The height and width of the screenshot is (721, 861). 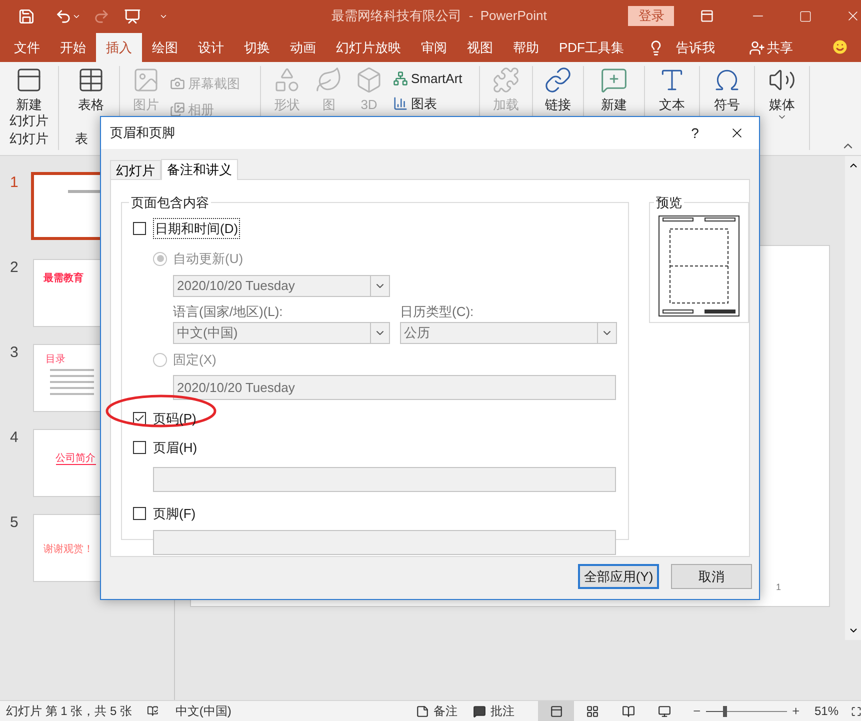 What do you see at coordinates (69, 550) in the screenshot?
I see `slide-title: 谢谢观赏！` at bounding box center [69, 550].